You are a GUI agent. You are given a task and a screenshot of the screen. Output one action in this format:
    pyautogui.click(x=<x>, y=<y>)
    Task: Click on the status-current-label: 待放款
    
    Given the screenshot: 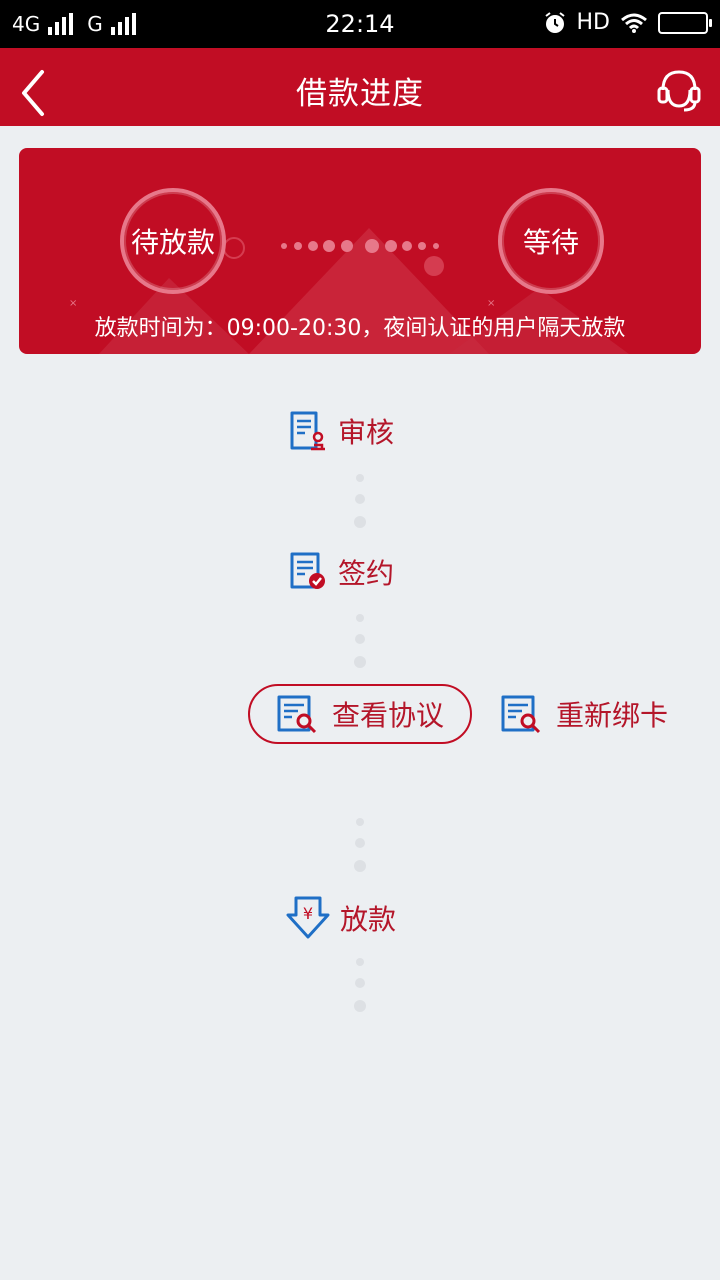 What is the action you would take?
    pyautogui.click(x=172, y=242)
    